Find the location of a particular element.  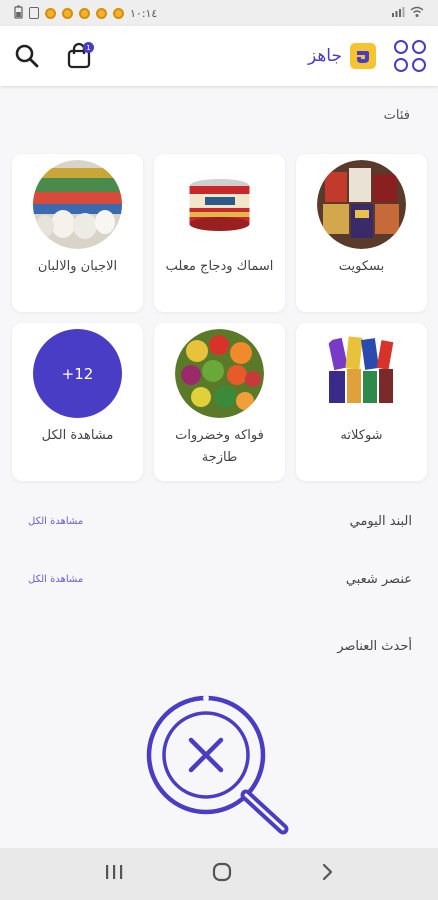

category-card-canned-fish: اسماك ودجاج معلب is located at coordinates (219, 233).